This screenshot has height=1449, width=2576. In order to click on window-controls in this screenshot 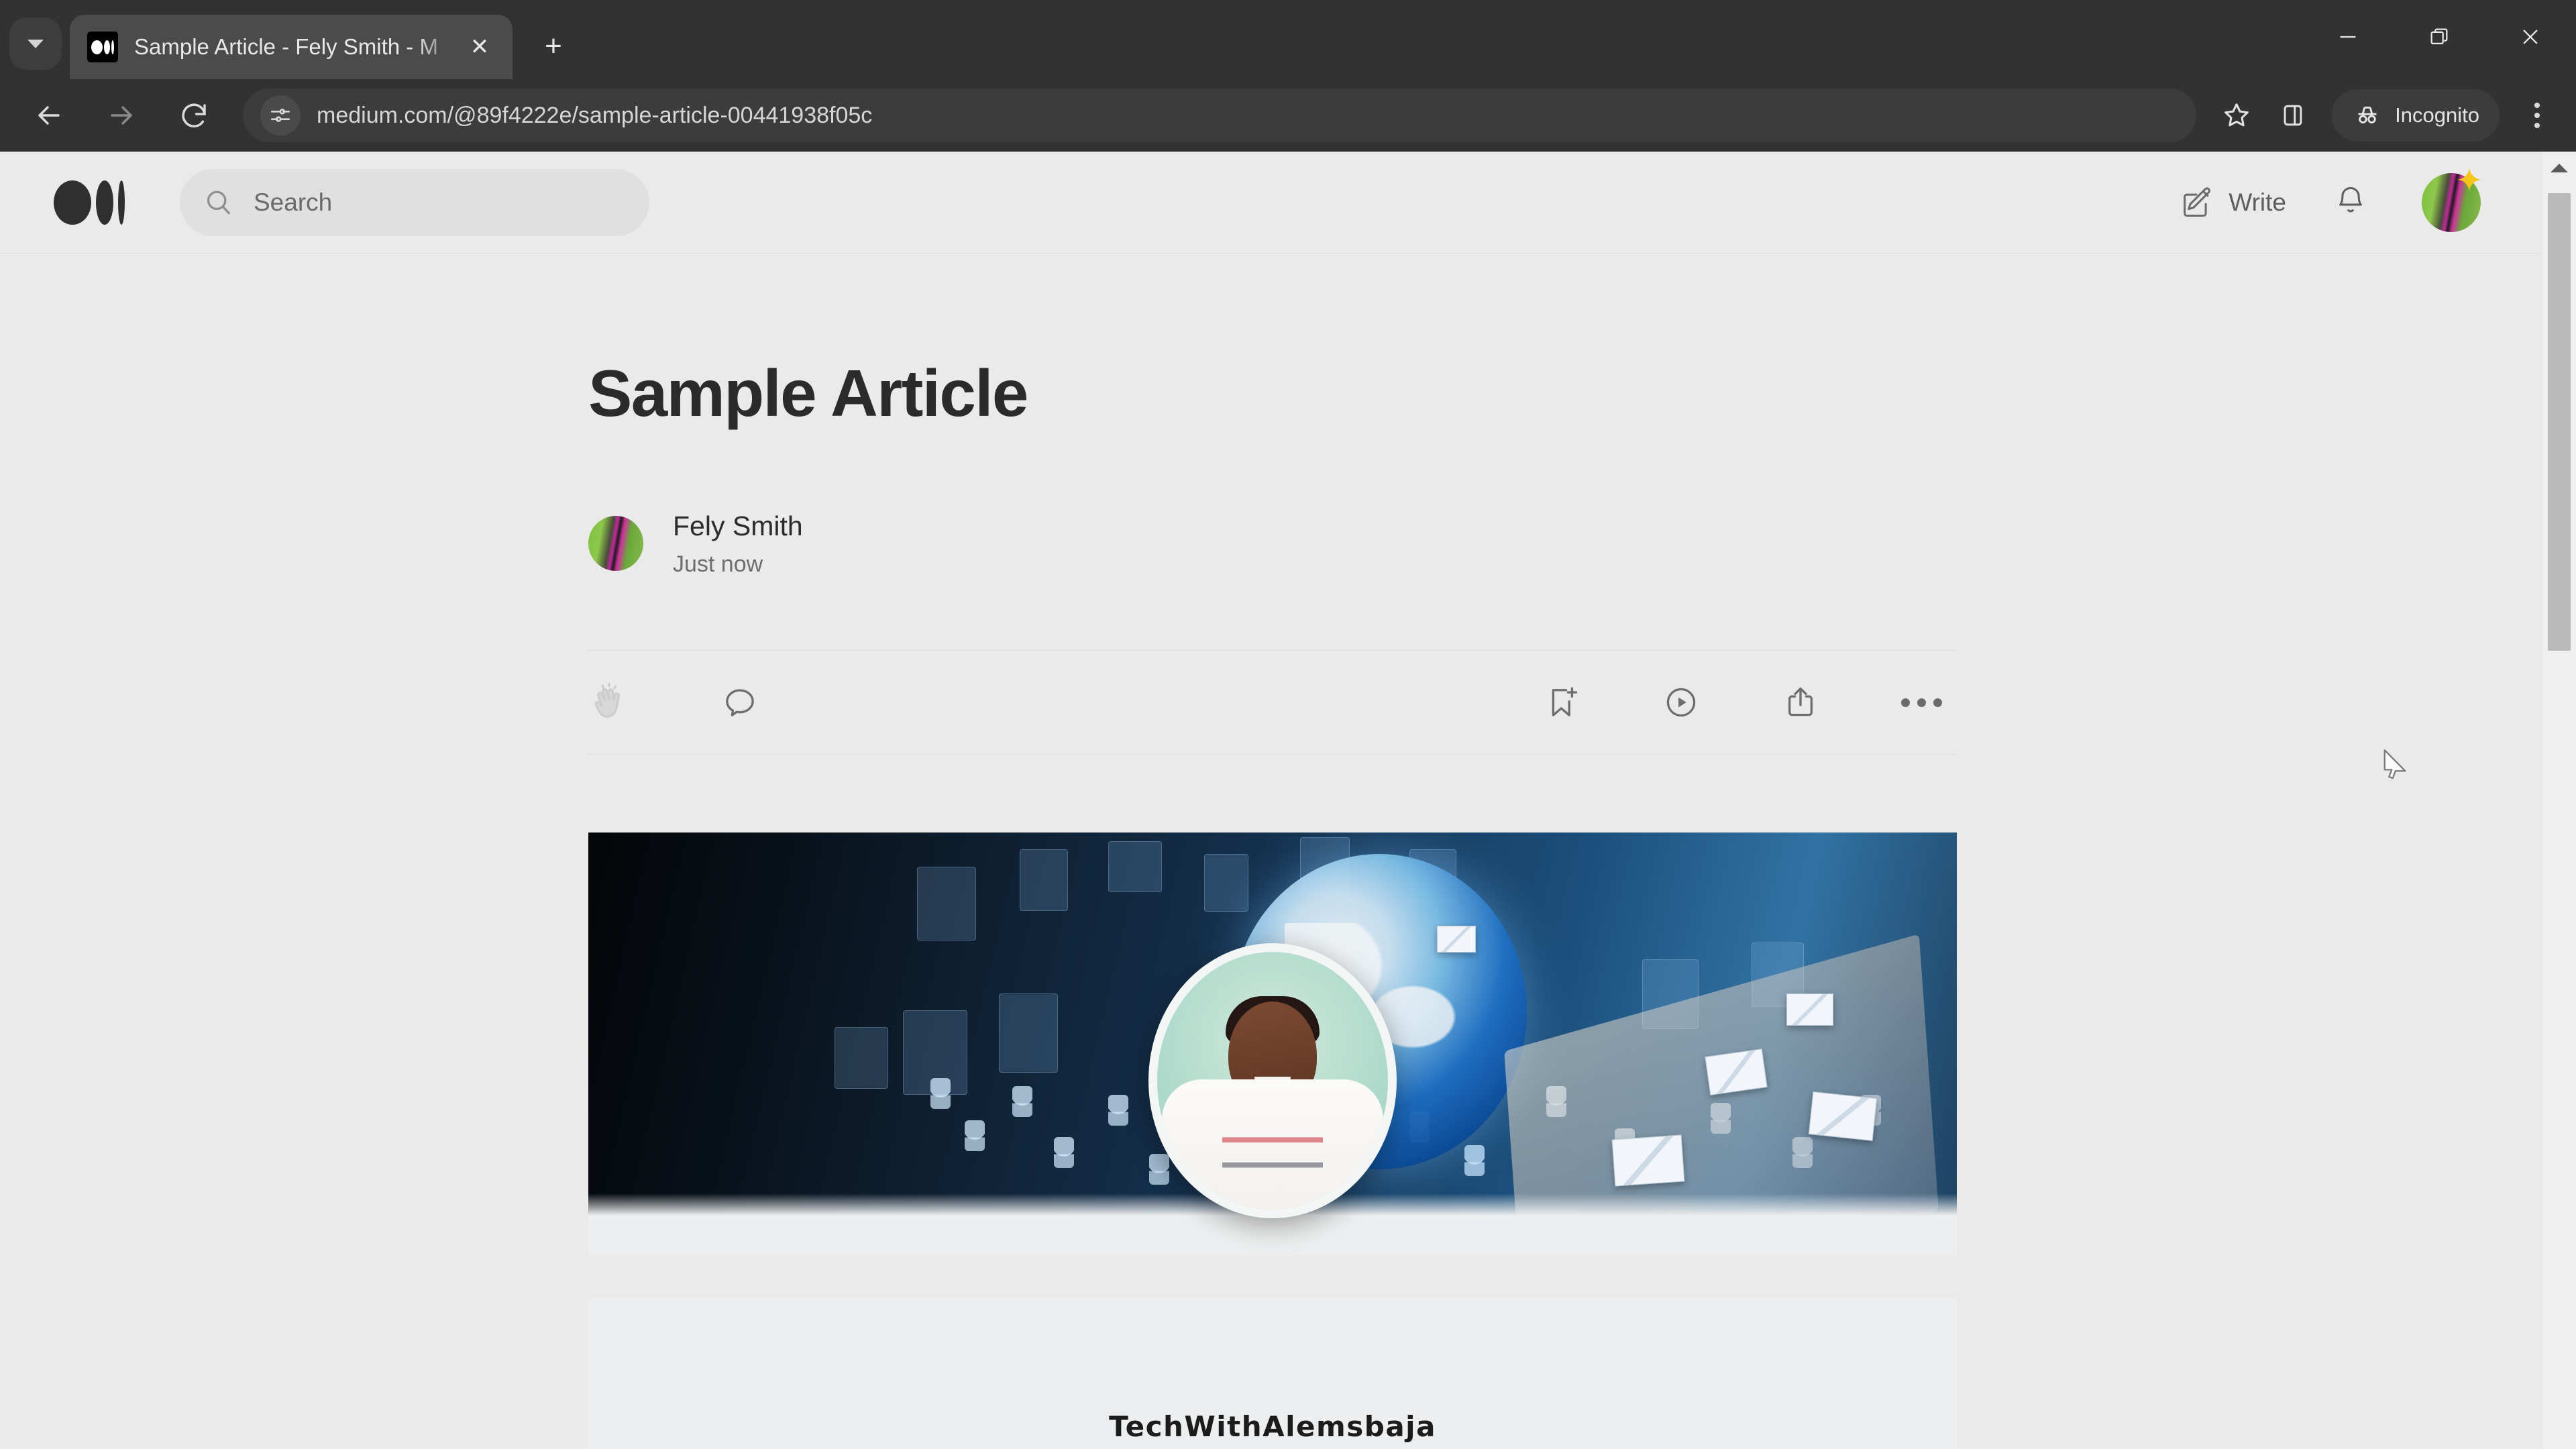, I will do `click(2439, 37)`.